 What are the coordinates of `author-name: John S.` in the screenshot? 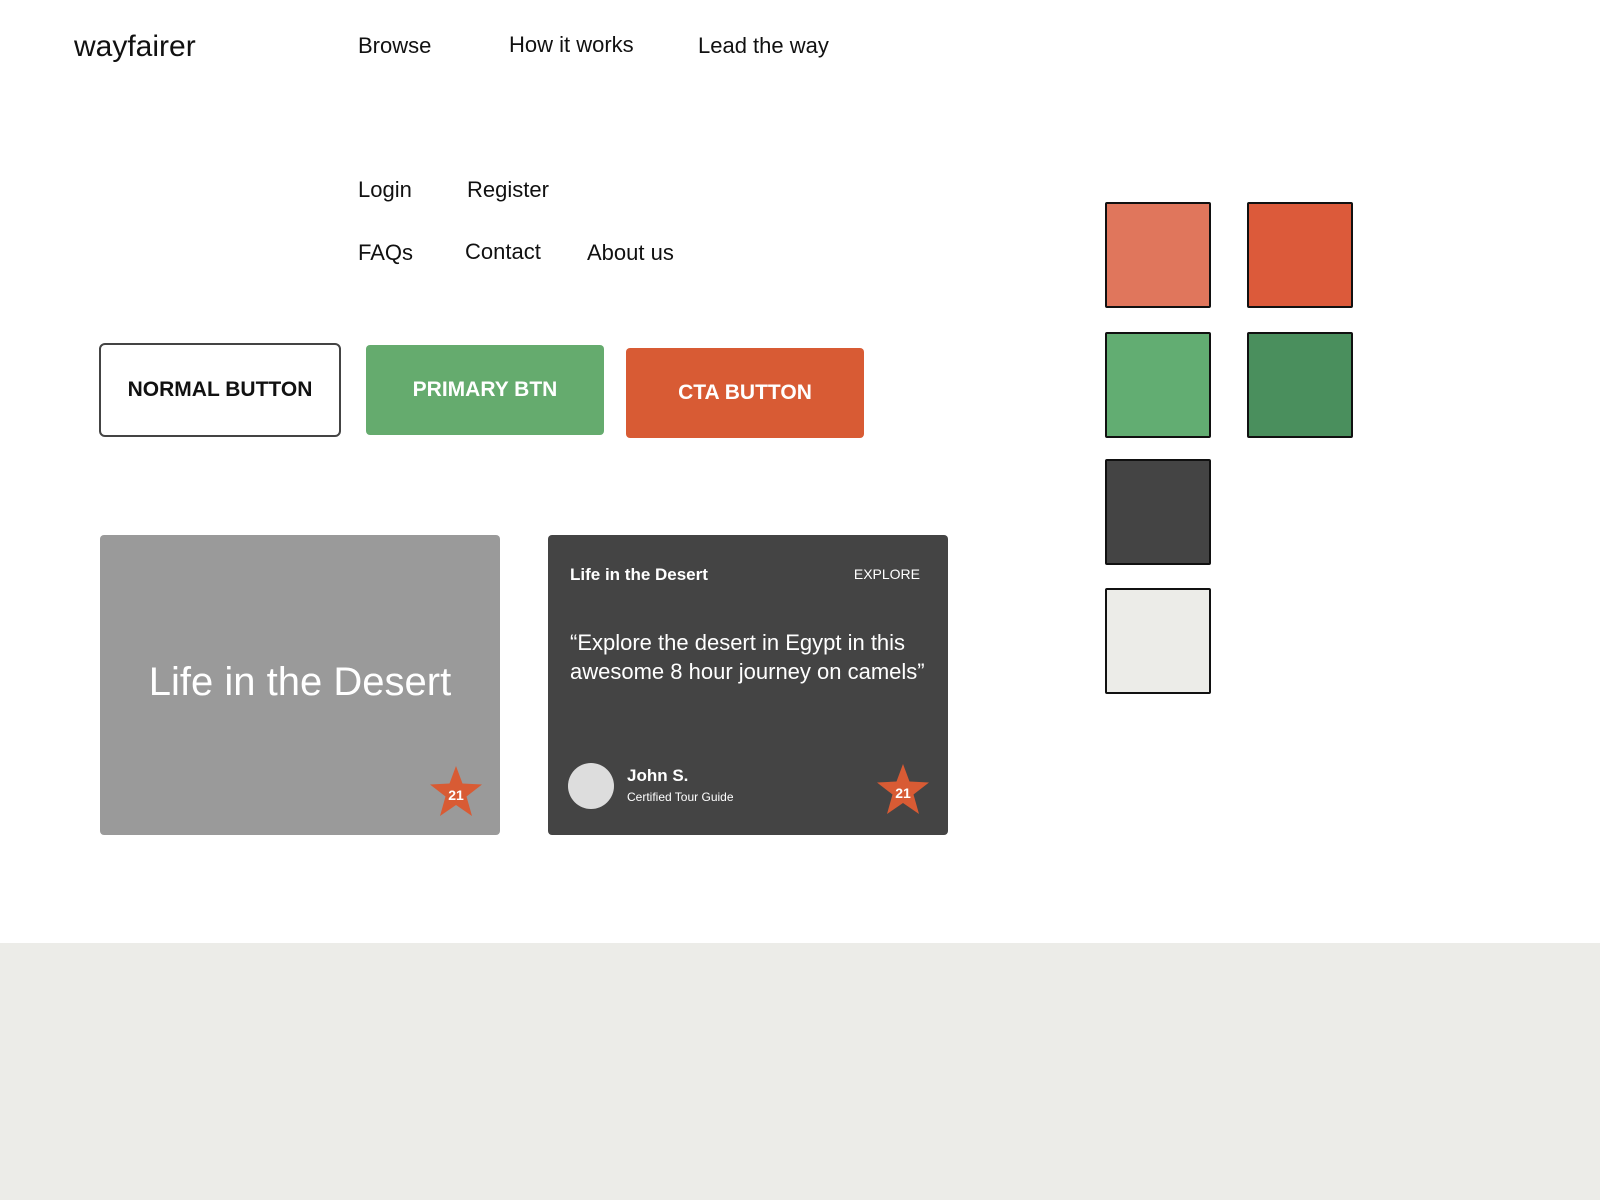 It's located at (658, 775).